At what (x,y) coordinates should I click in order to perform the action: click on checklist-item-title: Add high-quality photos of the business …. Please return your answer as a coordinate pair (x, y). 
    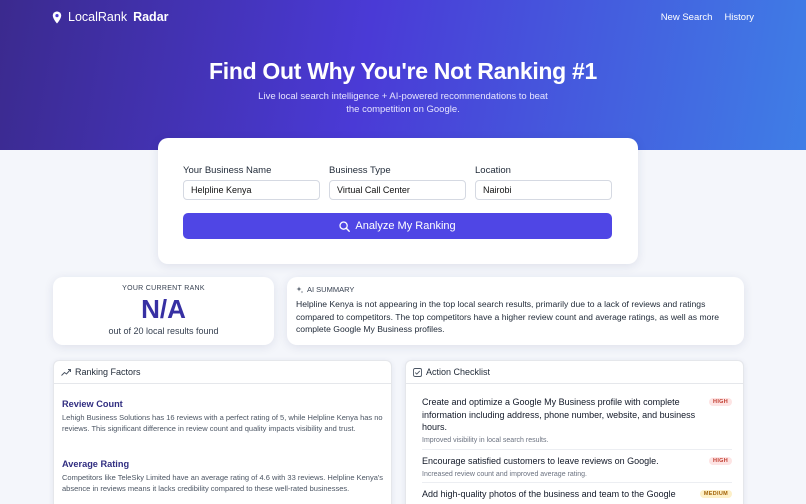
    Looking at the image, I should click on (549, 494).